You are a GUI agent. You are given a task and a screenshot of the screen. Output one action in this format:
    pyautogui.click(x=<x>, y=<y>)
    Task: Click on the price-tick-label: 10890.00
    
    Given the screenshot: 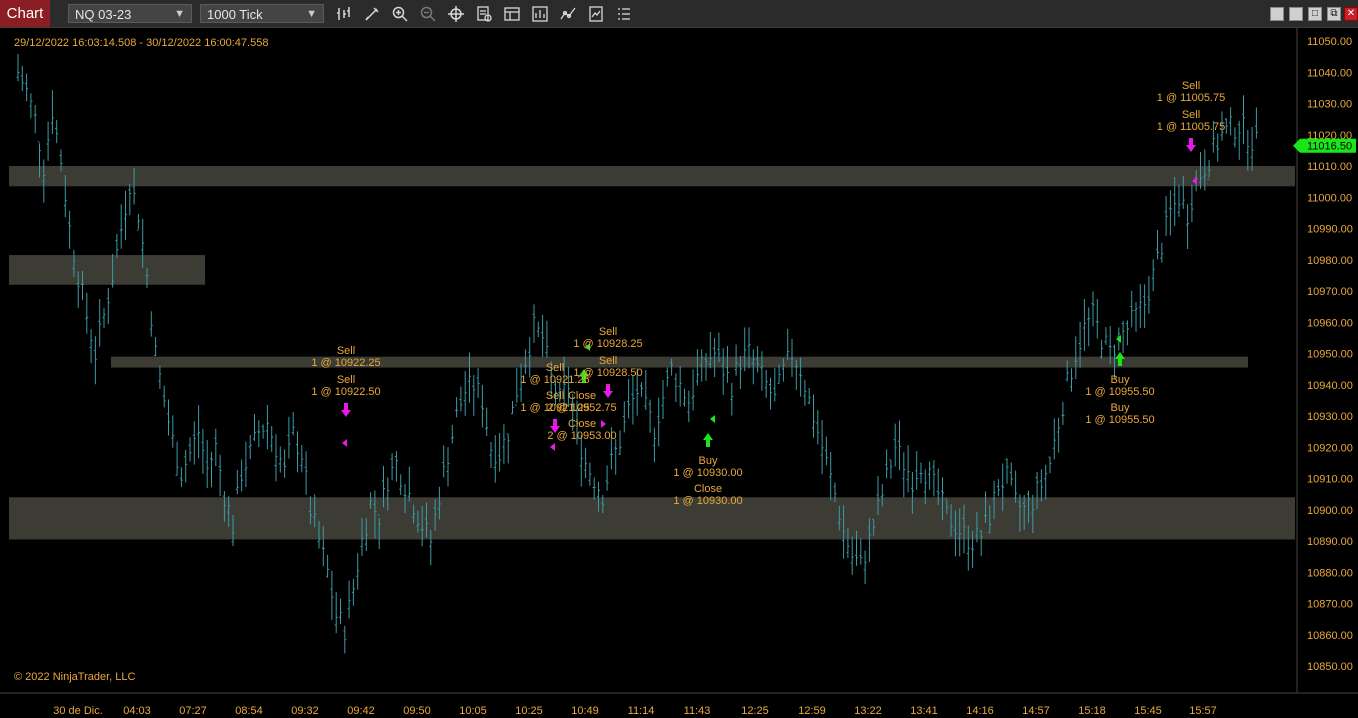 What is the action you would take?
    pyautogui.click(x=1330, y=542)
    